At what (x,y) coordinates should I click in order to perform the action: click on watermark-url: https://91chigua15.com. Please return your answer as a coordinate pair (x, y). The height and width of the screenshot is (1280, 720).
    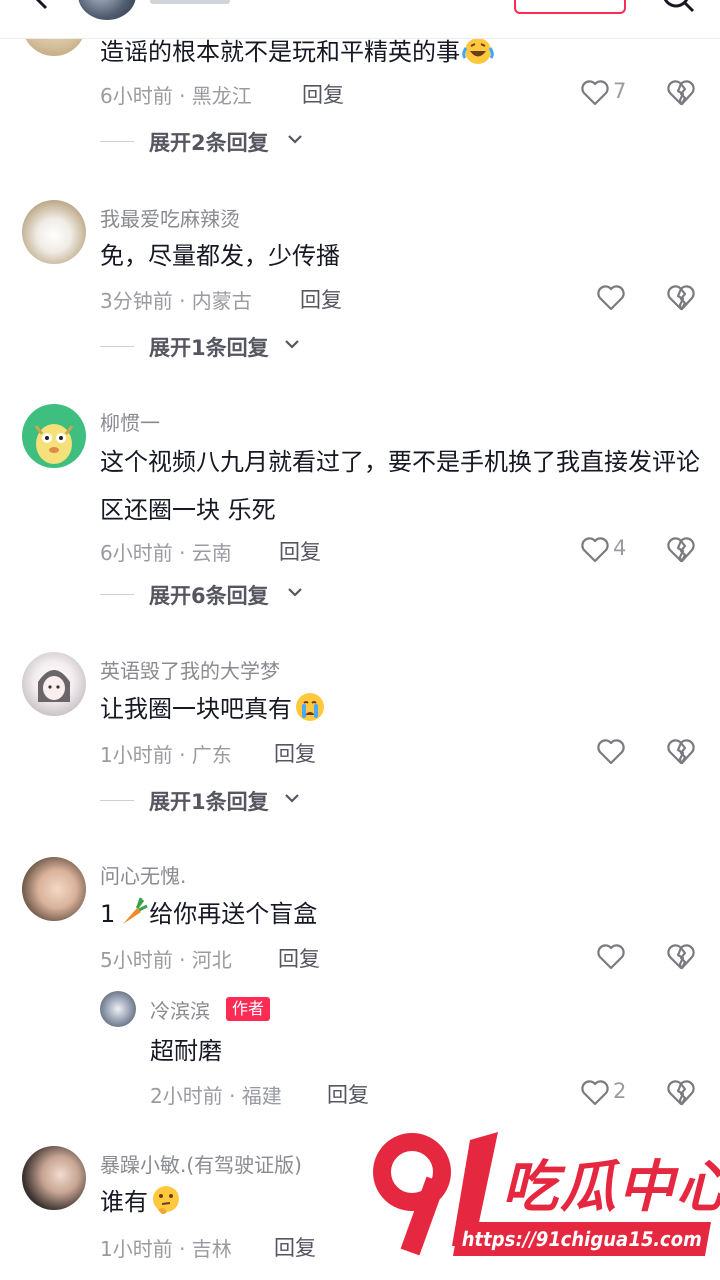
    Looking at the image, I should click on (582, 1239).